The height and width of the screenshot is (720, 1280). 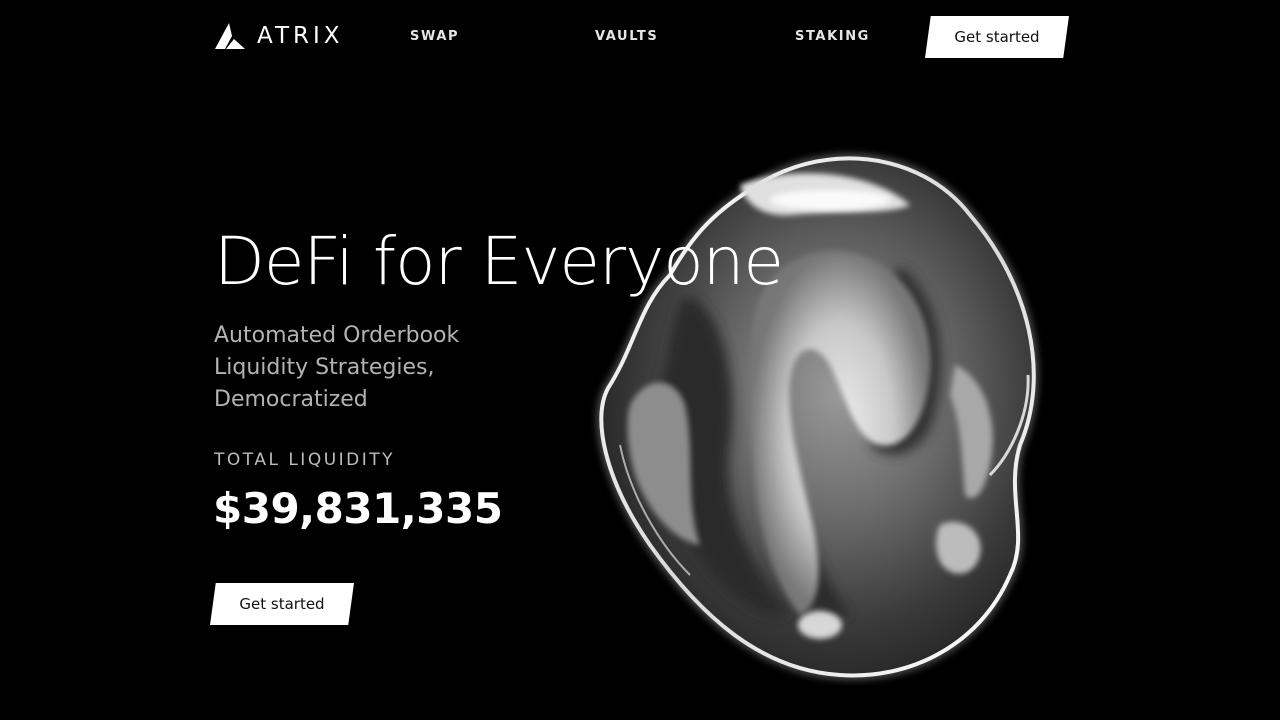 What do you see at coordinates (434, 36) in the screenshot?
I see `nav-item-swap: SWAP` at bounding box center [434, 36].